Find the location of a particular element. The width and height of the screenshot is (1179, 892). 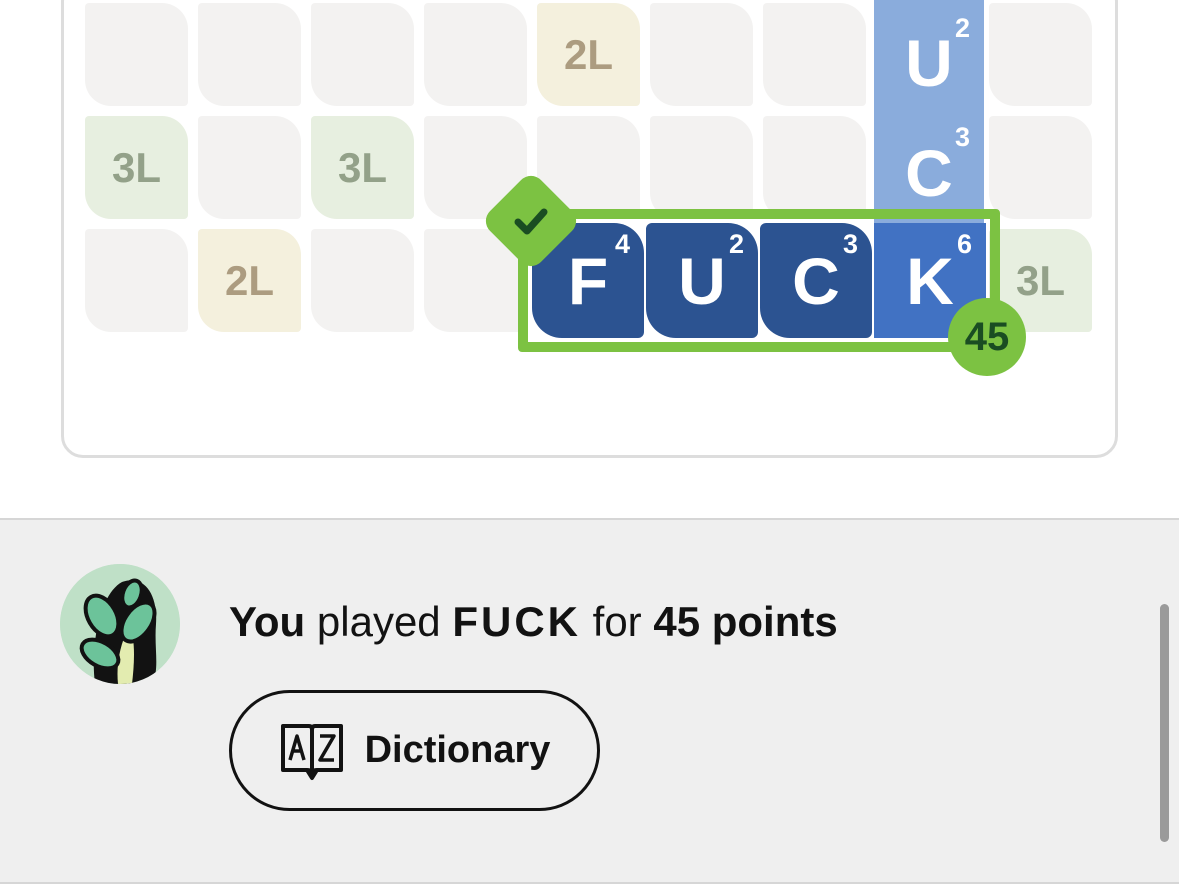

dictionary-button: Dictionary is located at coordinates (414, 750).